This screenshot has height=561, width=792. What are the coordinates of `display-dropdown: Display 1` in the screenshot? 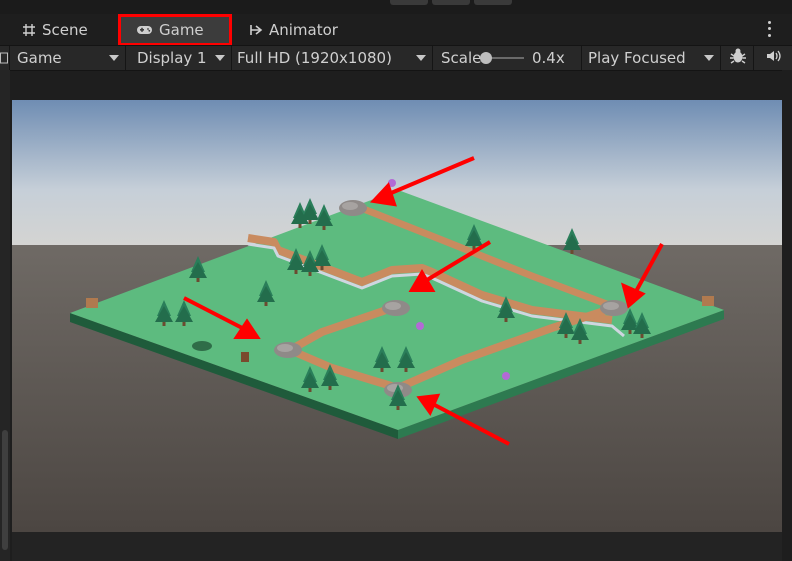 It's located at (180, 58).